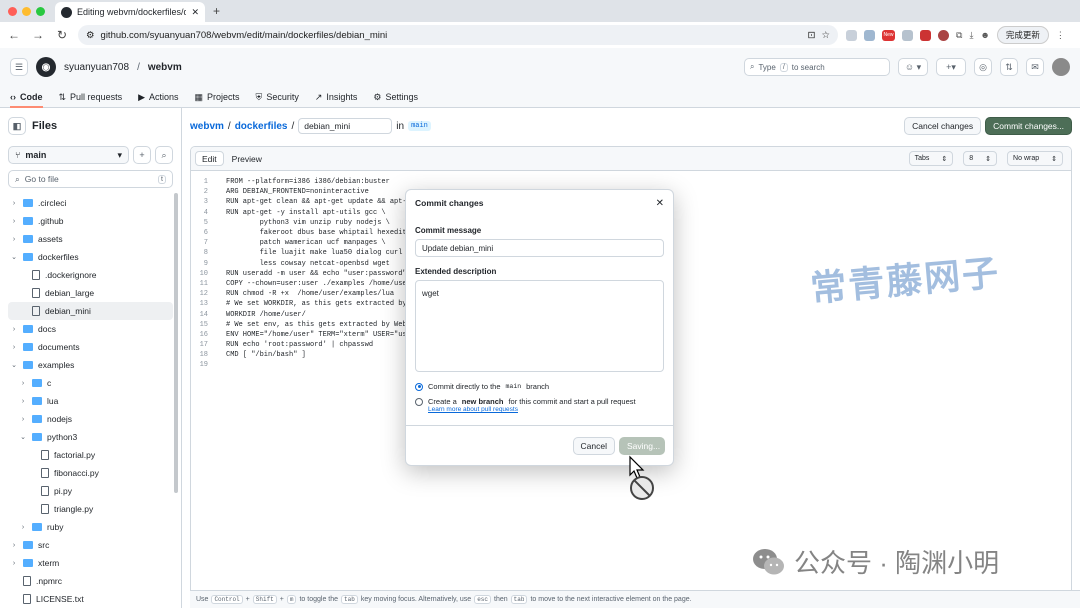 The height and width of the screenshot is (608, 1080). I want to click on tree-file: pi.py, so click(90, 491).